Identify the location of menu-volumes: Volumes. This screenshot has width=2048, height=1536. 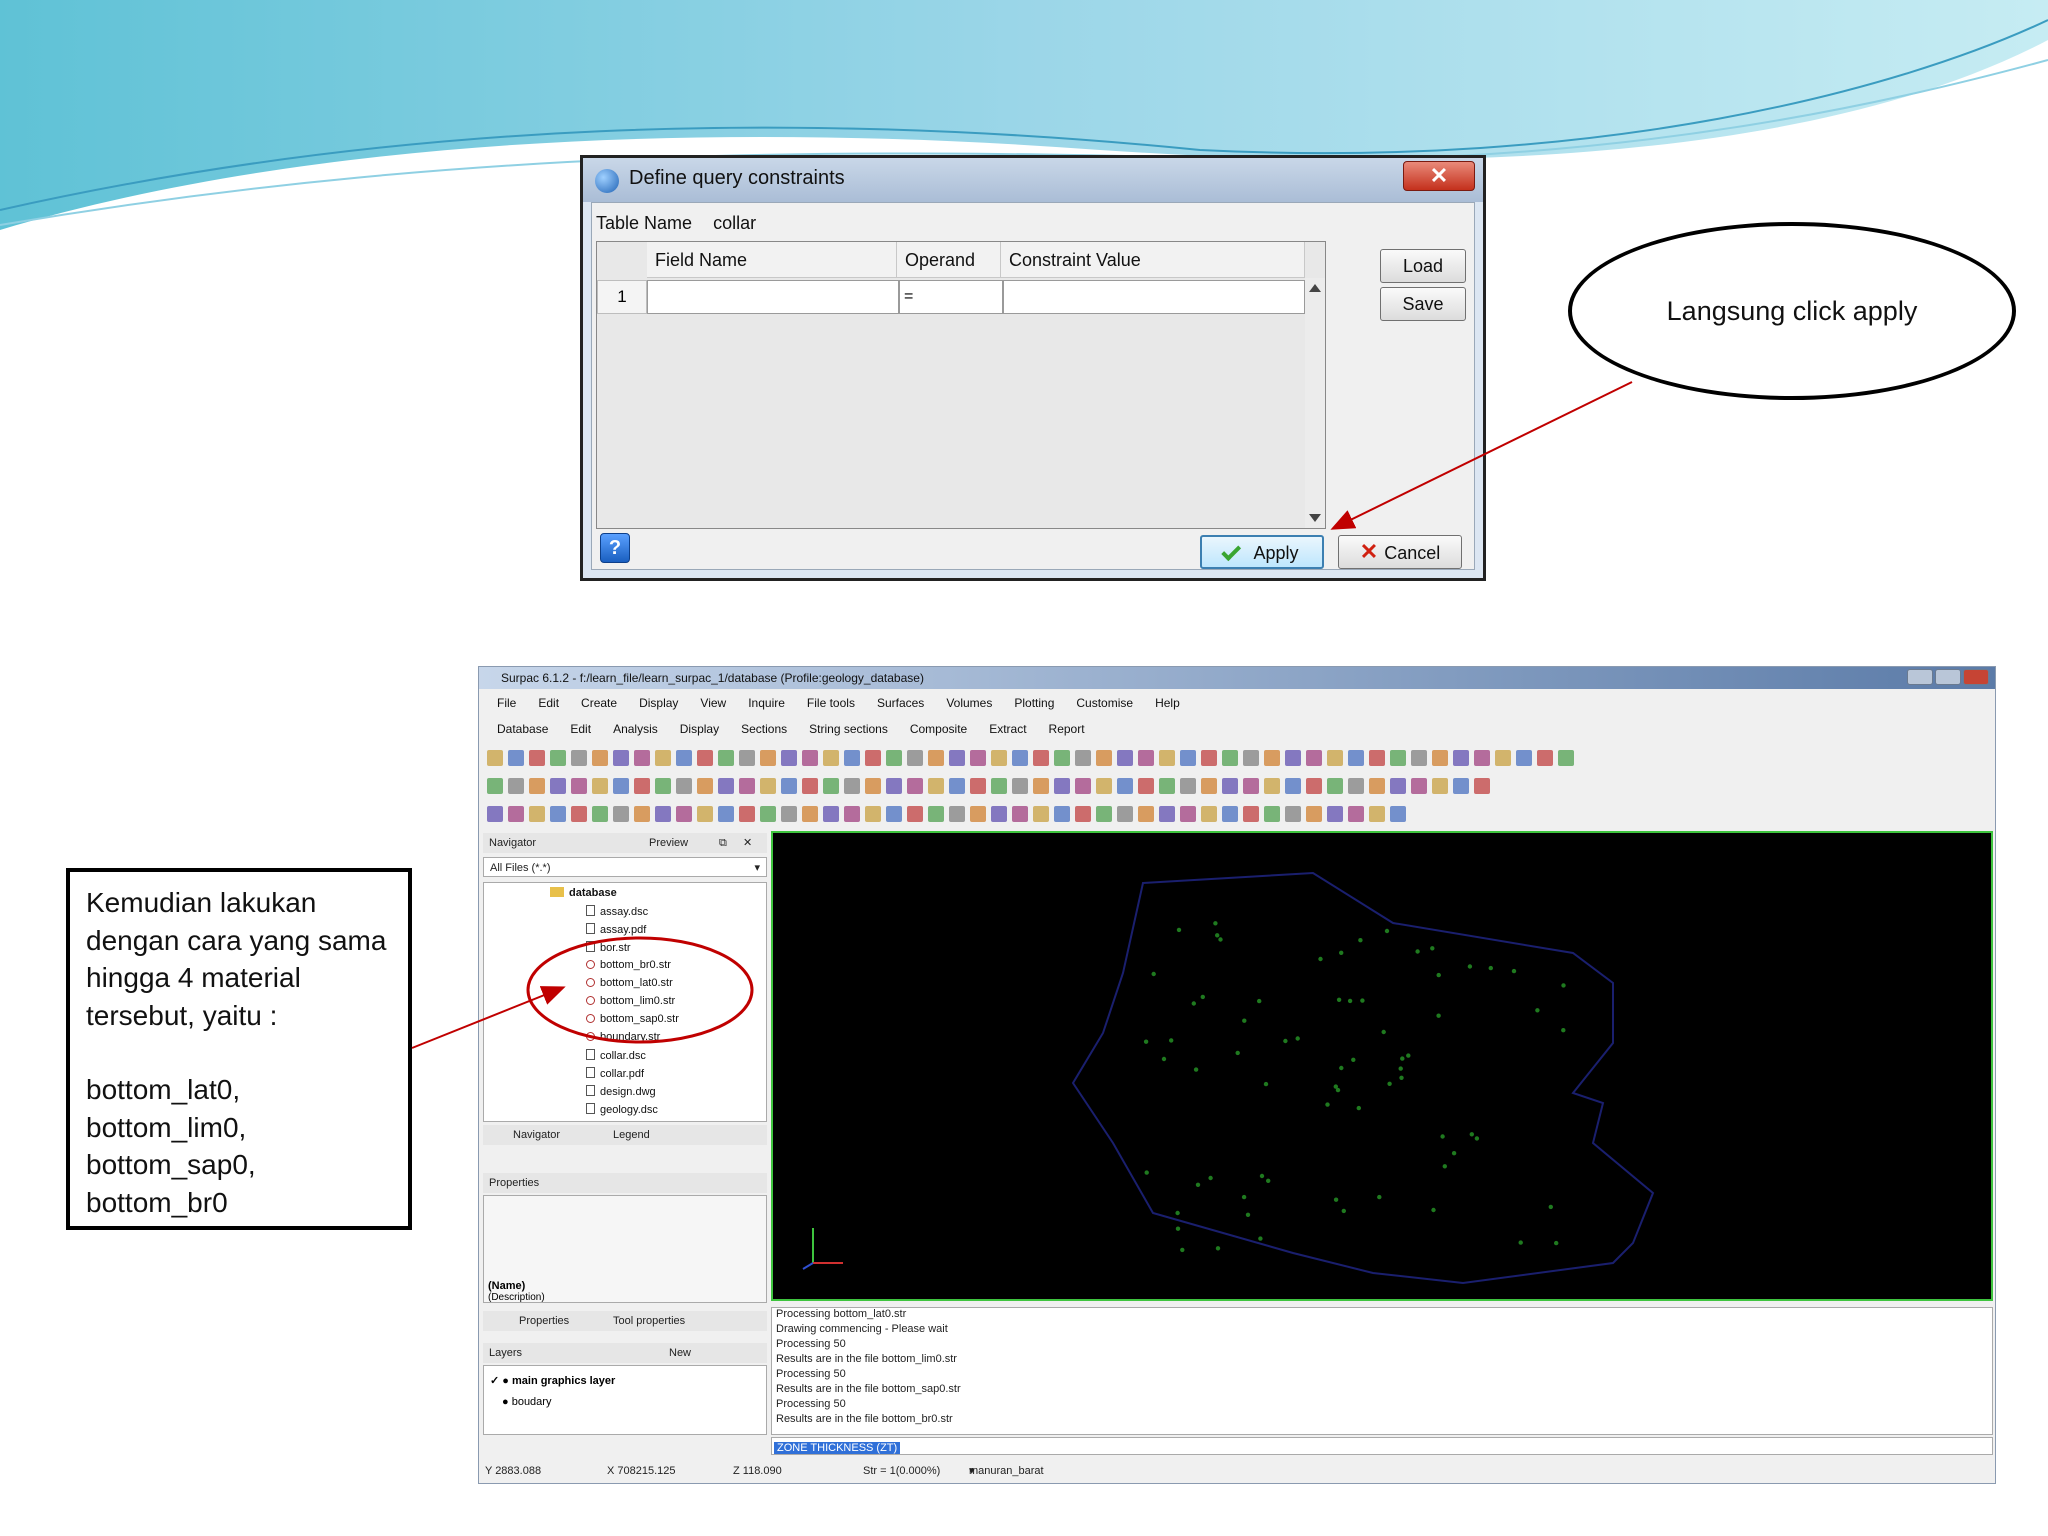
(969, 703).